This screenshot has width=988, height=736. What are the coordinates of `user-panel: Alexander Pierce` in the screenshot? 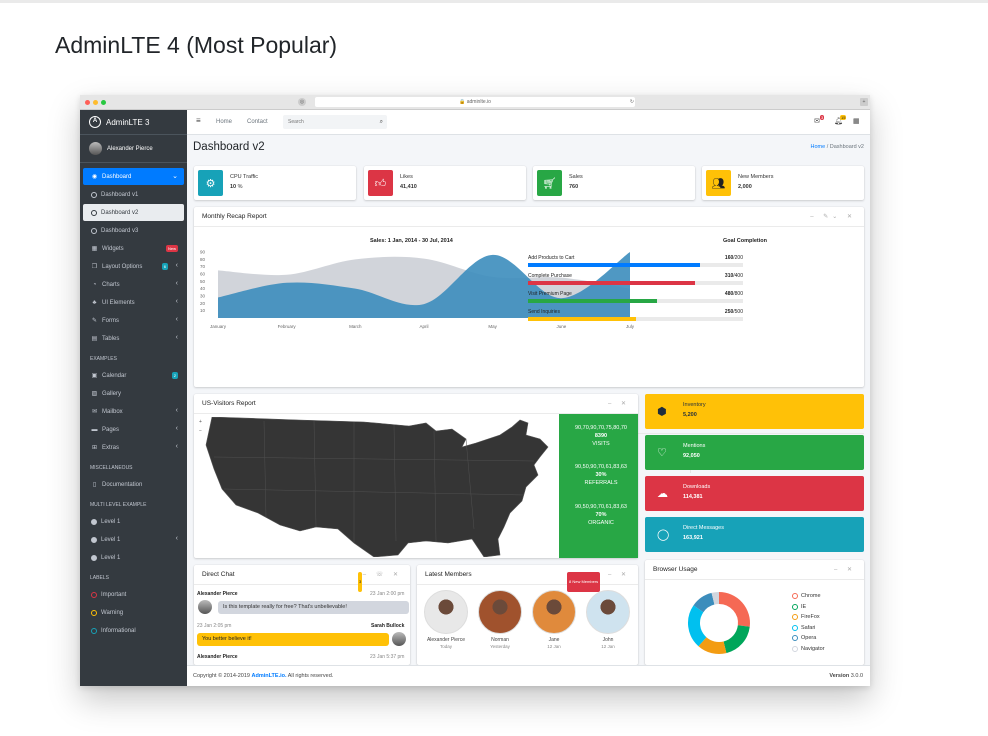 It's located at (133, 149).